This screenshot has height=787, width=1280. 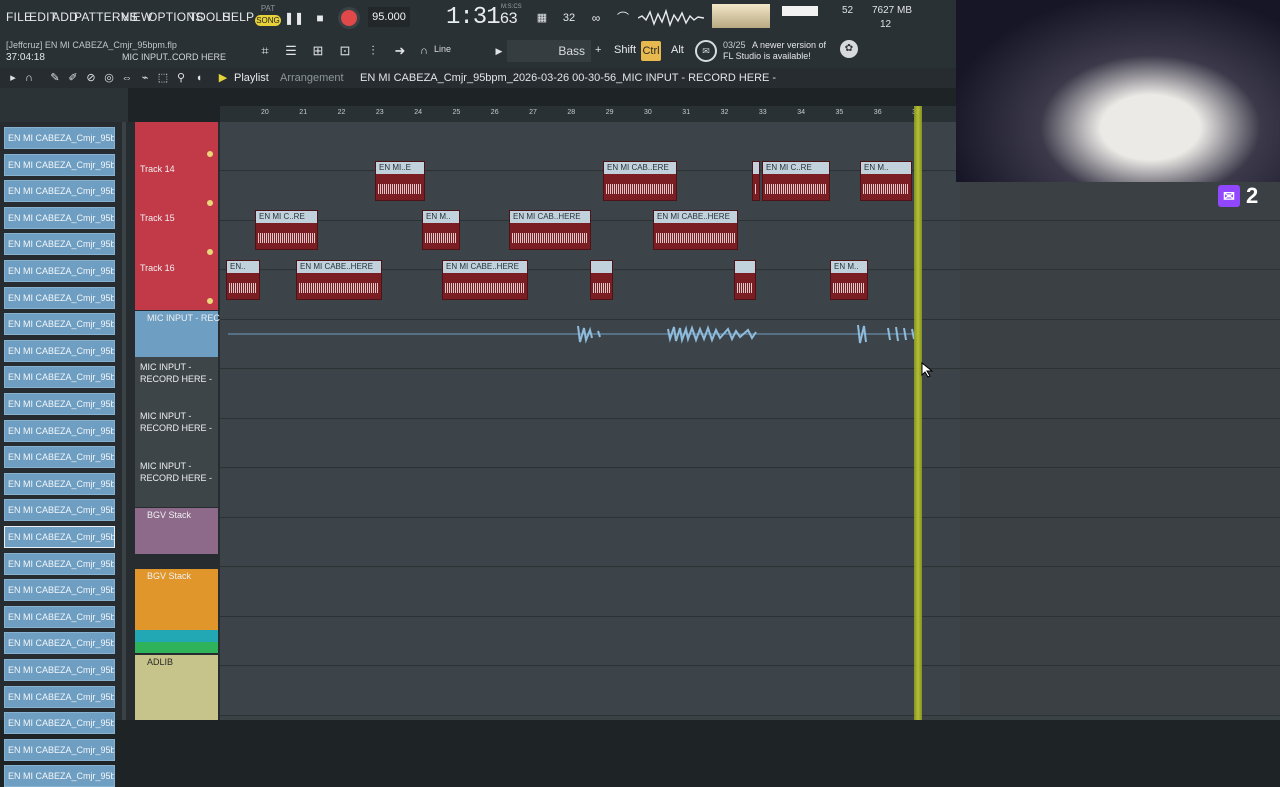 I want to click on shift-button: Shift, so click(x=625, y=50).